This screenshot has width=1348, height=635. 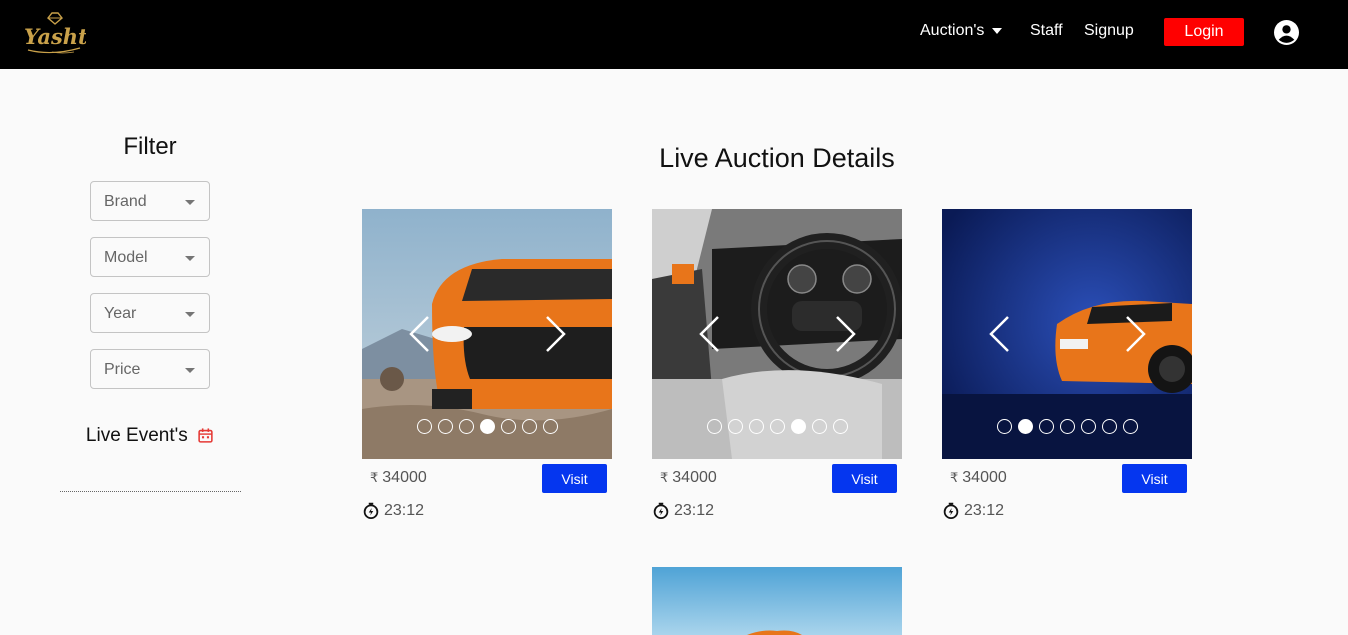 I want to click on login-button: Login, so click(x=1204, y=32).